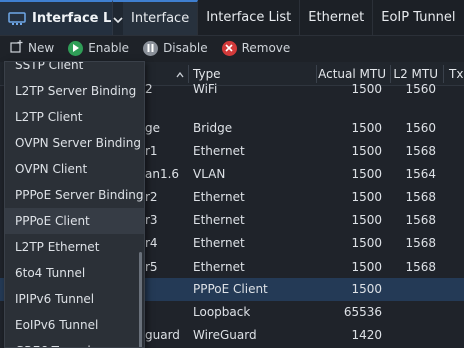 Image resolution: width=464 pixels, height=348 pixels. Describe the element at coordinates (366, 335) in the screenshot. I see `cell-actual-mtu: 1420` at that location.